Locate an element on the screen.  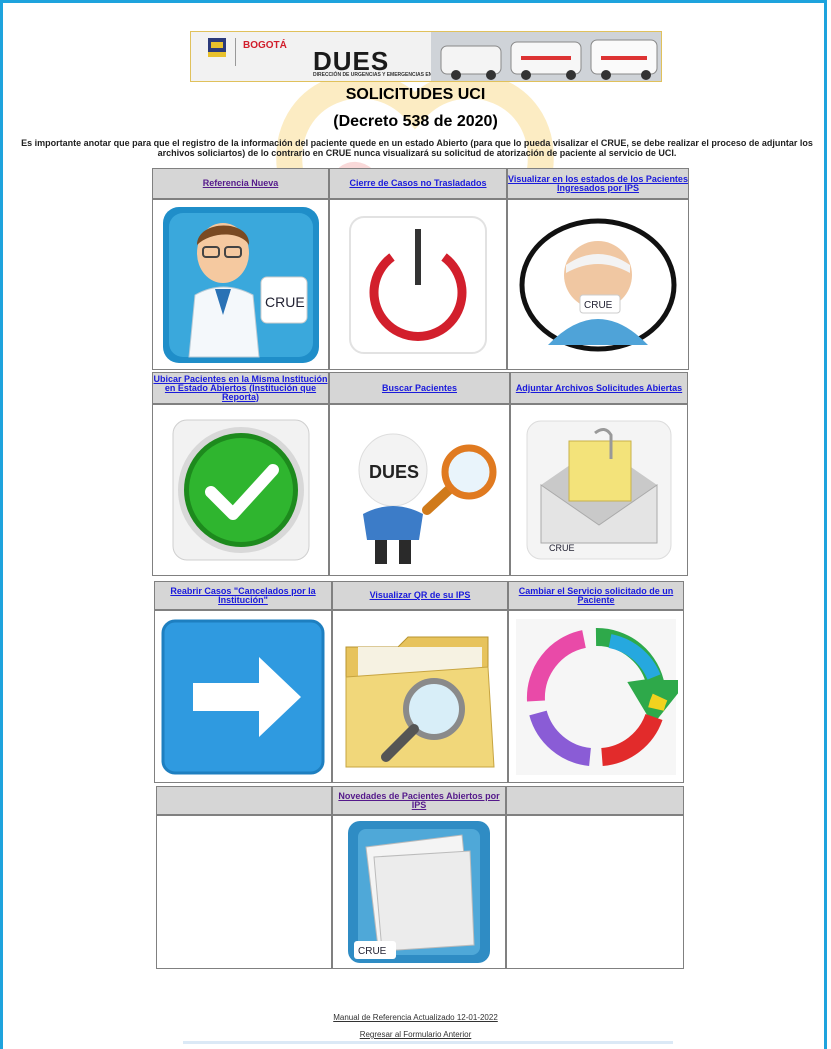
header-empty-left is located at coordinates (244, 800).